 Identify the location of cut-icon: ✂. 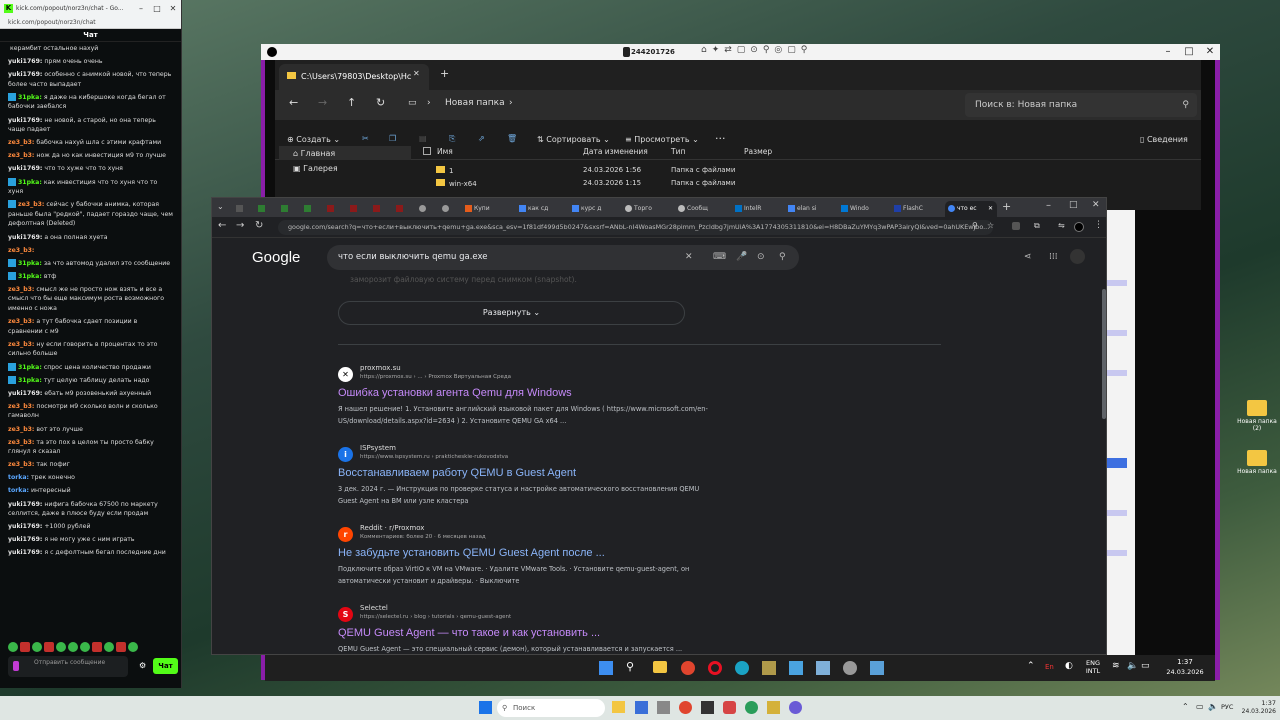
(365, 138).